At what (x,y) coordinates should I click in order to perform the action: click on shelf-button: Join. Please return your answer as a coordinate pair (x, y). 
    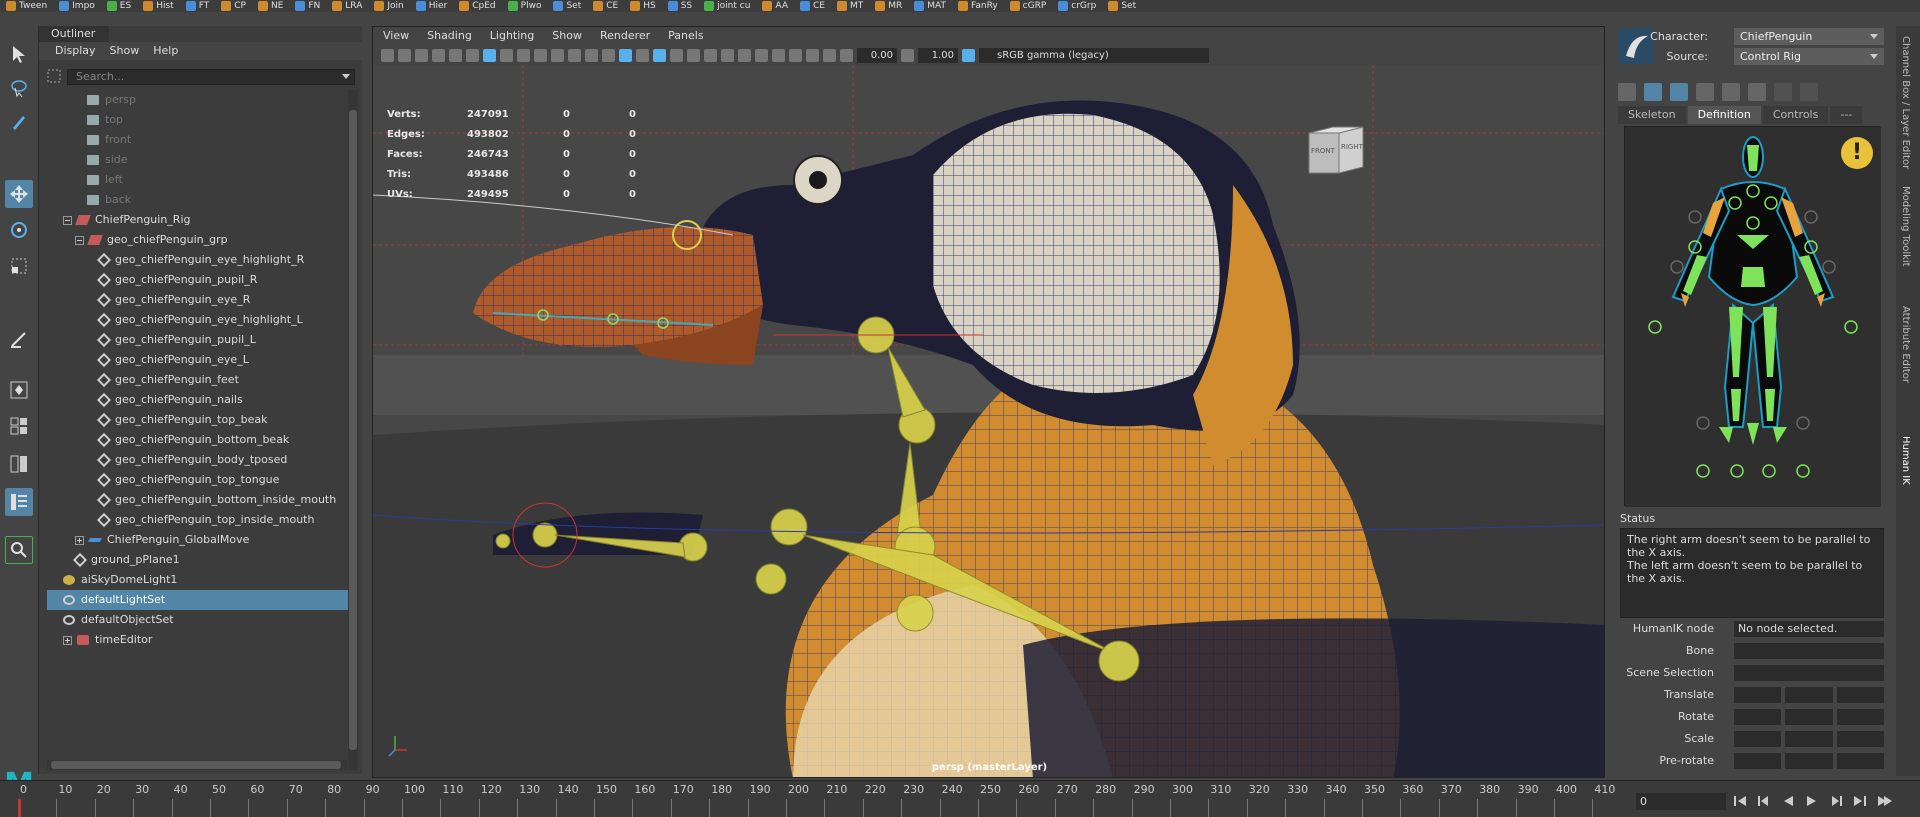
    Looking at the image, I should click on (388, 6).